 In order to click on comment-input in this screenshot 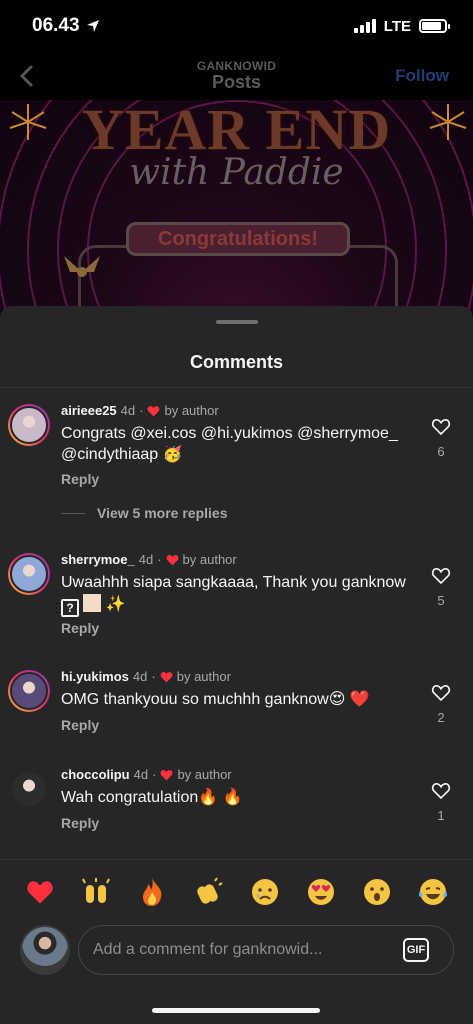, I will do `click(243, 950)`.